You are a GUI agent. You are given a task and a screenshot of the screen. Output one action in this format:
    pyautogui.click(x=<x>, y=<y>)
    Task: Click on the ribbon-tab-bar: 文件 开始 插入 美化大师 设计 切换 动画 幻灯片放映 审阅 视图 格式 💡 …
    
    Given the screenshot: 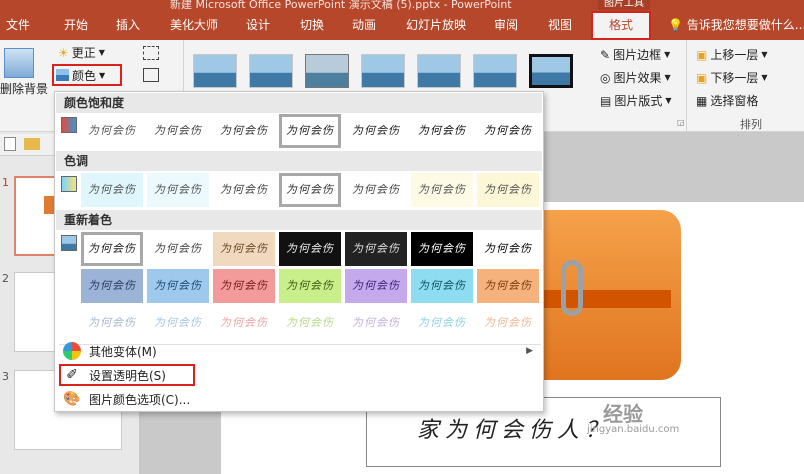 What is the action you would take?
    pyautogui.click(x=402, y=25)
    